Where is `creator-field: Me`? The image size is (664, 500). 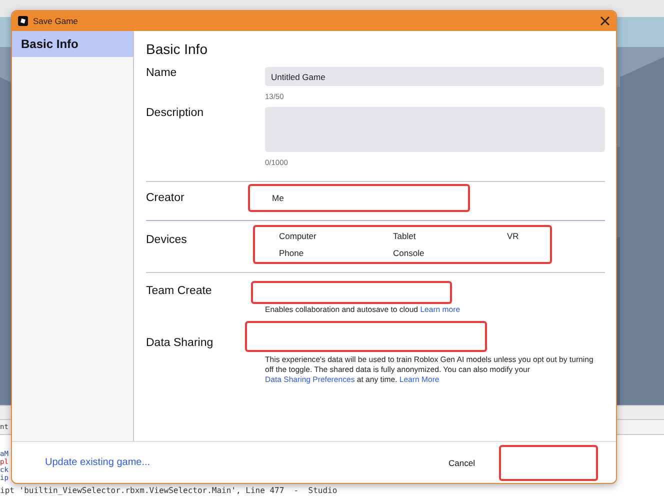 creator-field: Me is located at coordinates (359, 198).